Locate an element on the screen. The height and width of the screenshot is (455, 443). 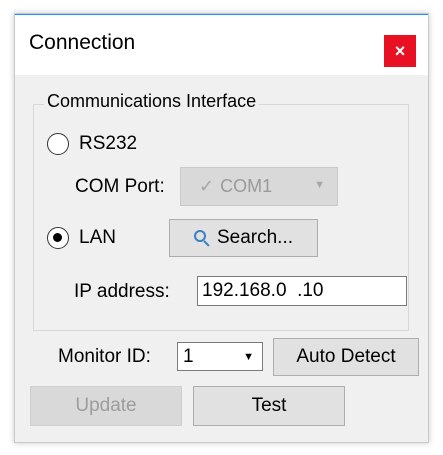
group-label: Communications Interface is located at coordinates (152, 101).